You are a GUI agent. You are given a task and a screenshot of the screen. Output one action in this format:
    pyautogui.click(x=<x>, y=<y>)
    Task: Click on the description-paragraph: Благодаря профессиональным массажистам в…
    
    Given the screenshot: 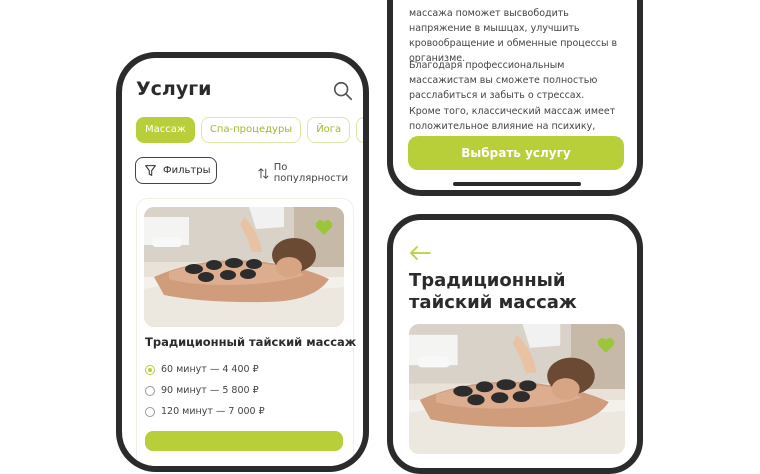 What is the action you would take?
    pyautogui.click(x=503, y=80)
    